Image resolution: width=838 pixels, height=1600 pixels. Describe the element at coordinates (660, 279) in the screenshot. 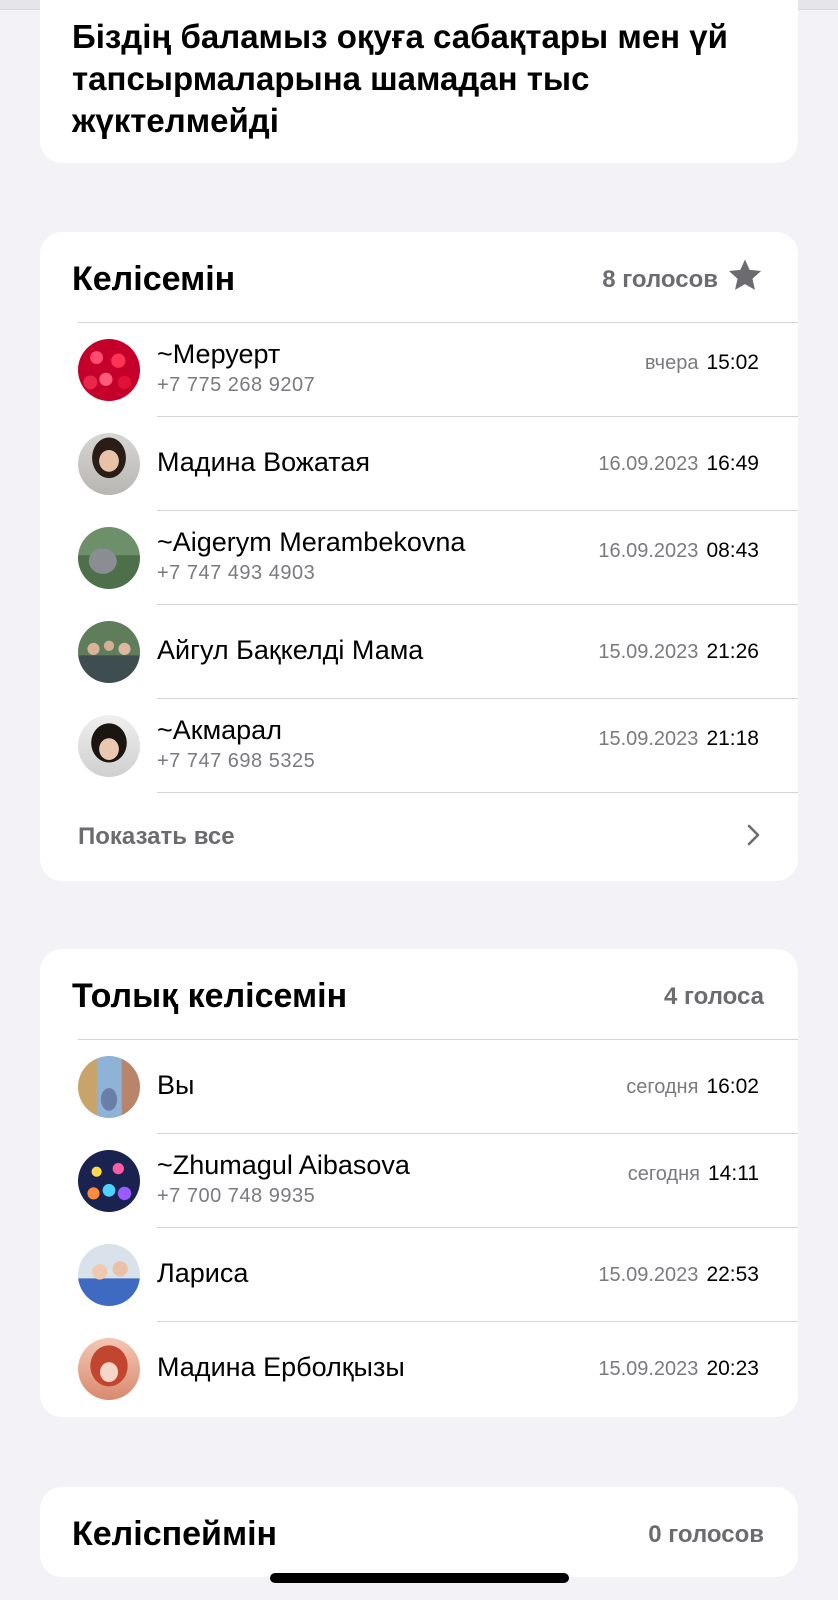

I see `vote-count: 8 голосов` at that location.